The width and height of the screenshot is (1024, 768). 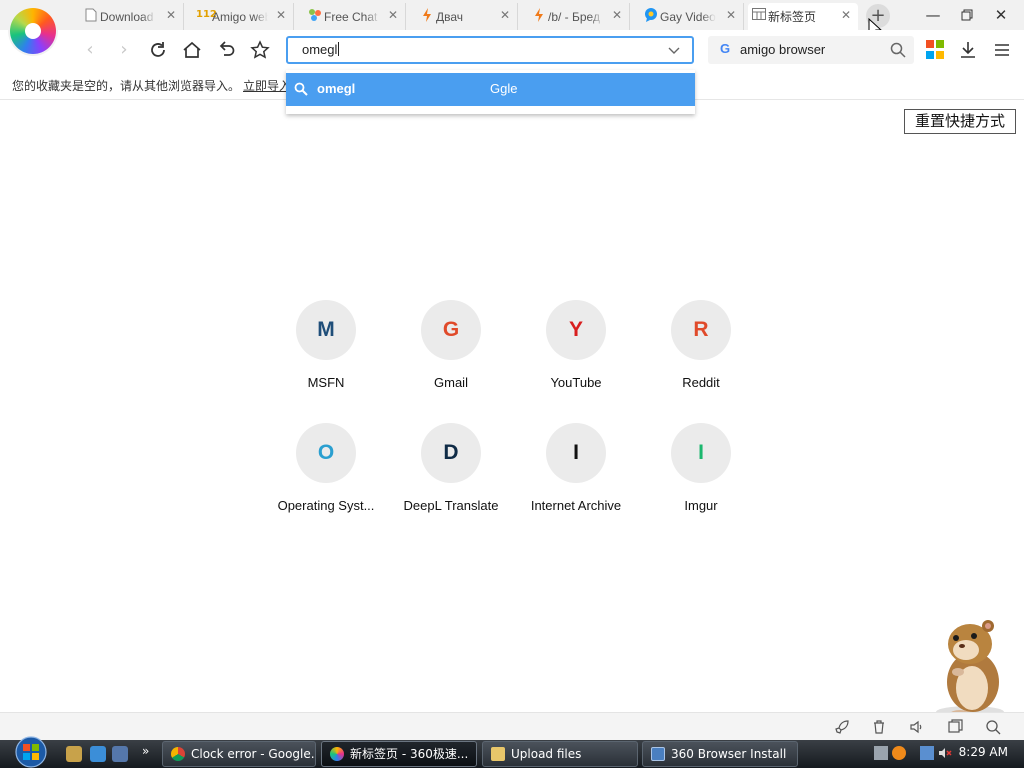 I want to click on speed-dial-gmail: G Gmail, so click(x=451, y=345).